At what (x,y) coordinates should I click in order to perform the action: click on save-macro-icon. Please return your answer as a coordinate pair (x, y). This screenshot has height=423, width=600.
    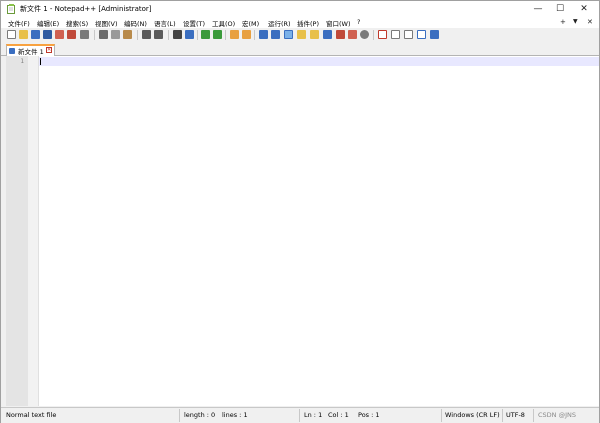
    Looking at the image, I should click on (434, 34).